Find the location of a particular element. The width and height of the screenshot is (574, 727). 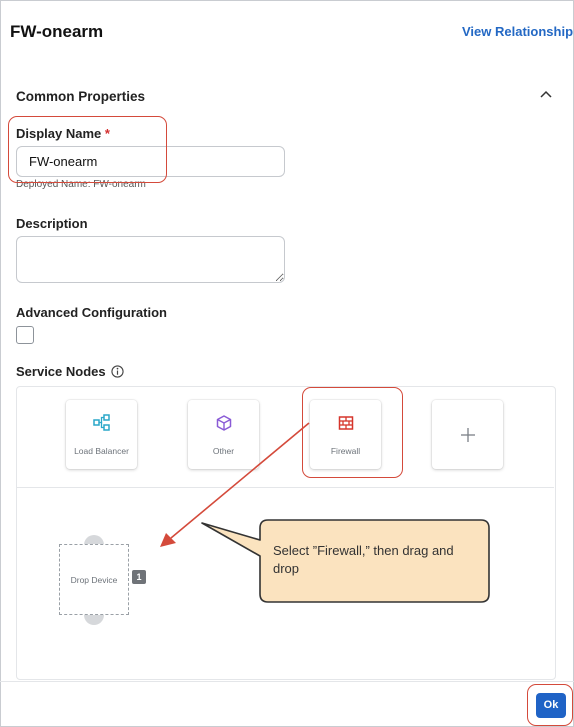

display-name-highlight is located at coordinates (87, 149).